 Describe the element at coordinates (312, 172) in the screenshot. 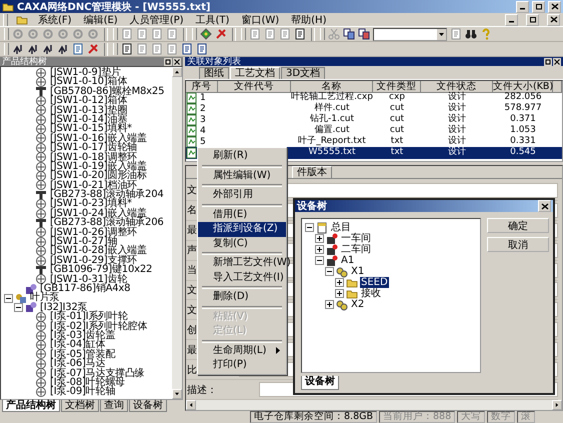

I see `tab: 件版本` at that location.